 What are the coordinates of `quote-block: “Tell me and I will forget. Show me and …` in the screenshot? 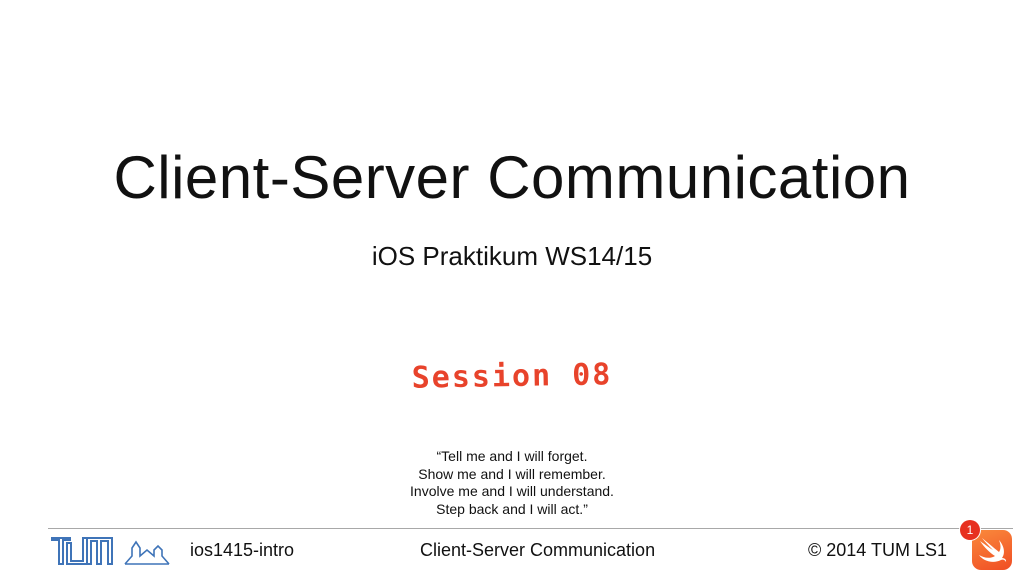 It's located at (512, 483).